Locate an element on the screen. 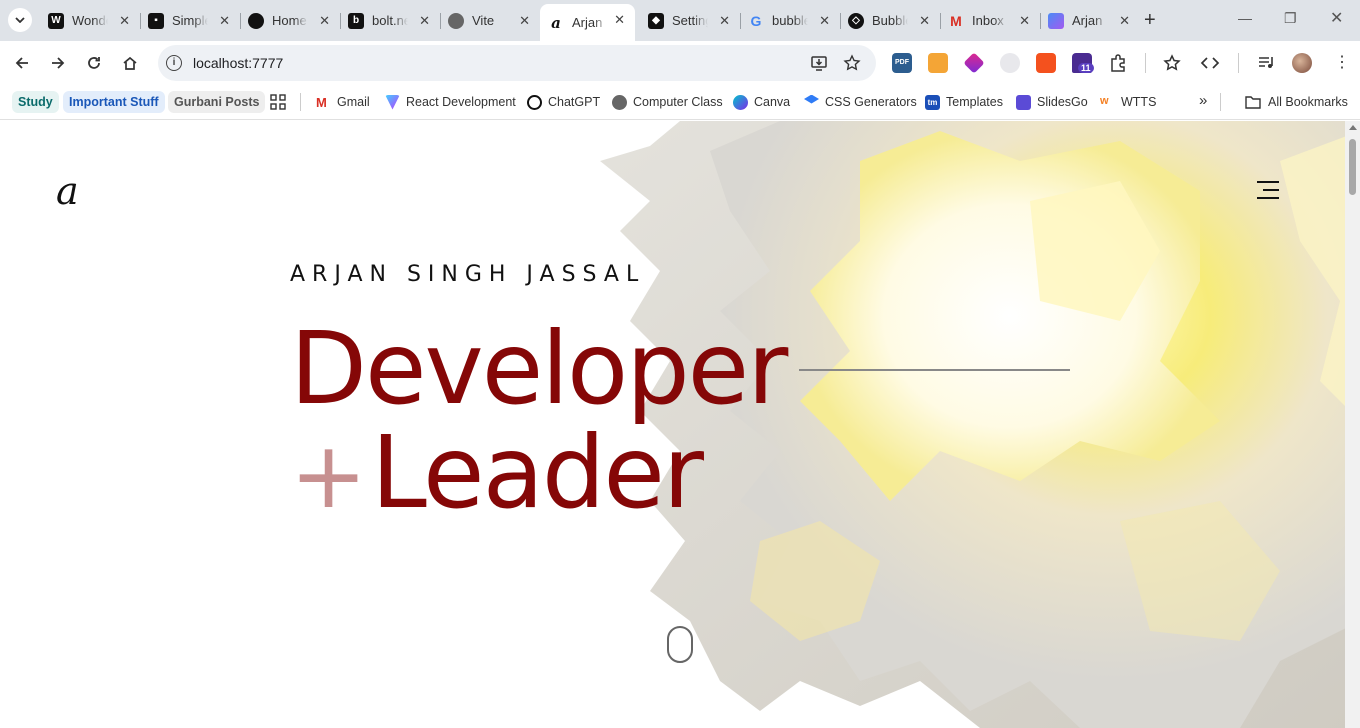  code-icon is located at coordinates (1210, 63).